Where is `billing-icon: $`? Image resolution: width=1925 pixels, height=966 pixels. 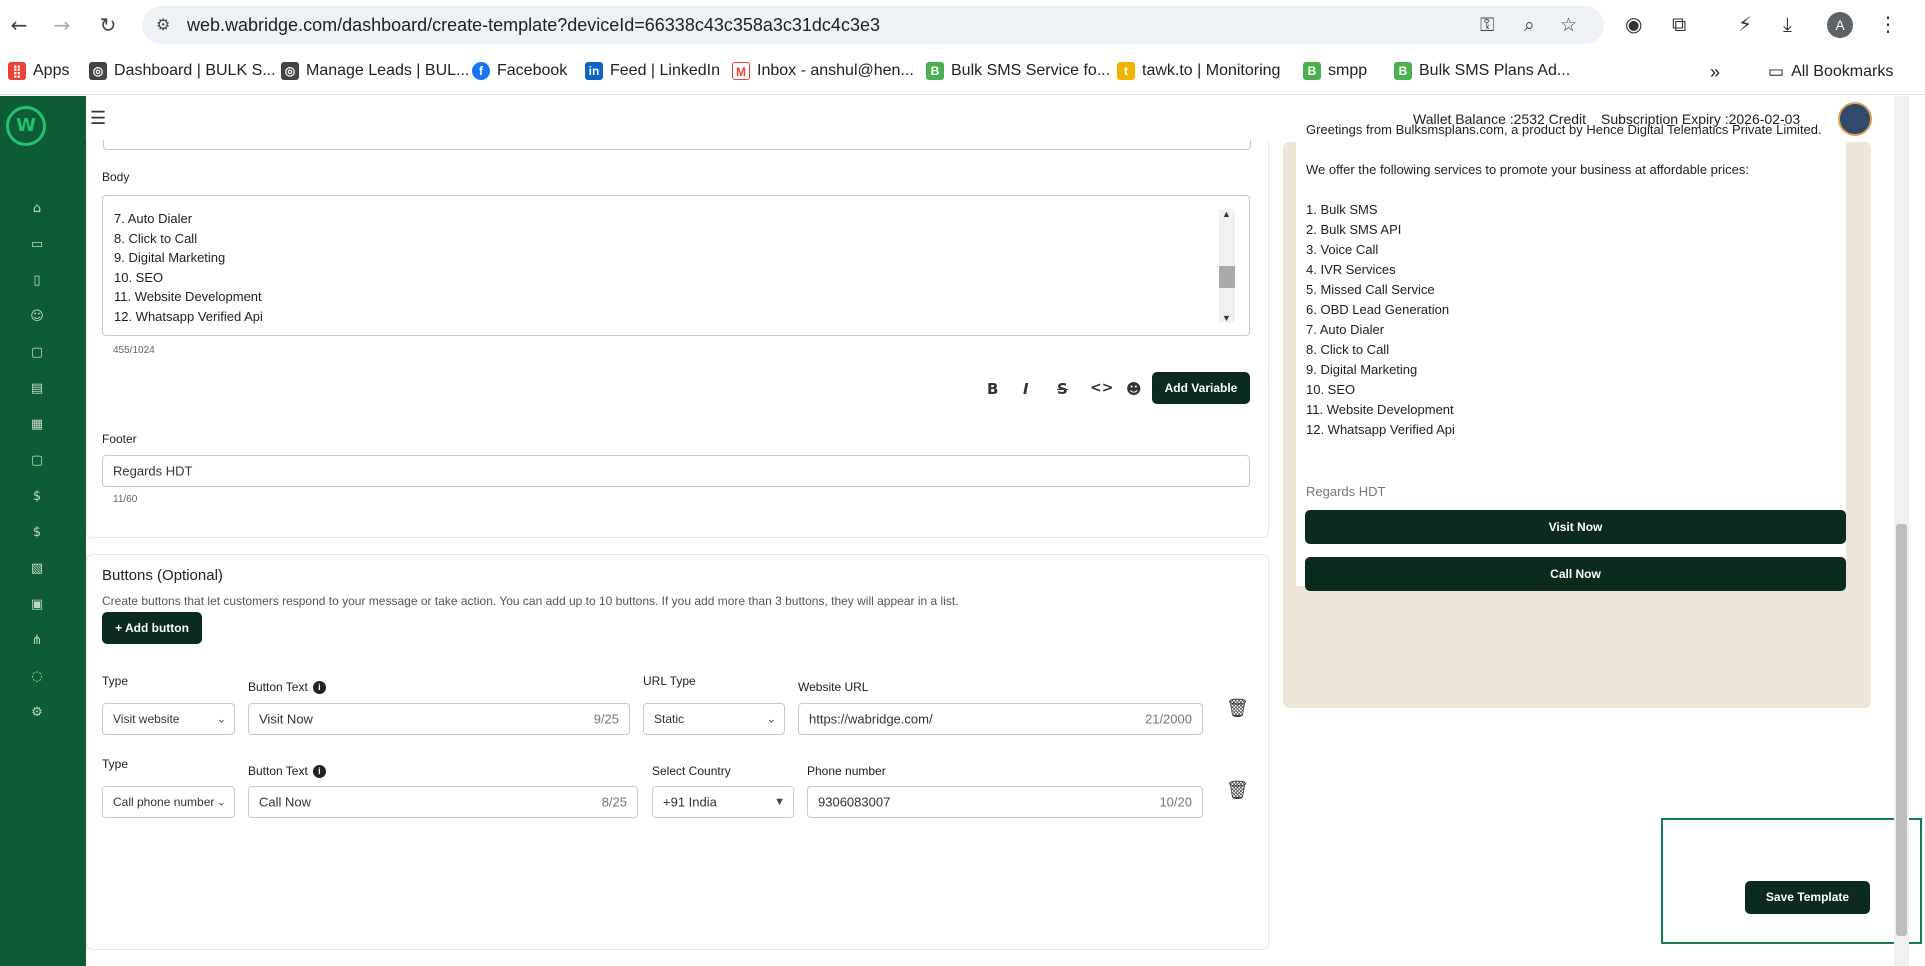
billing-icon: $ is located at coordinates (37, 533).